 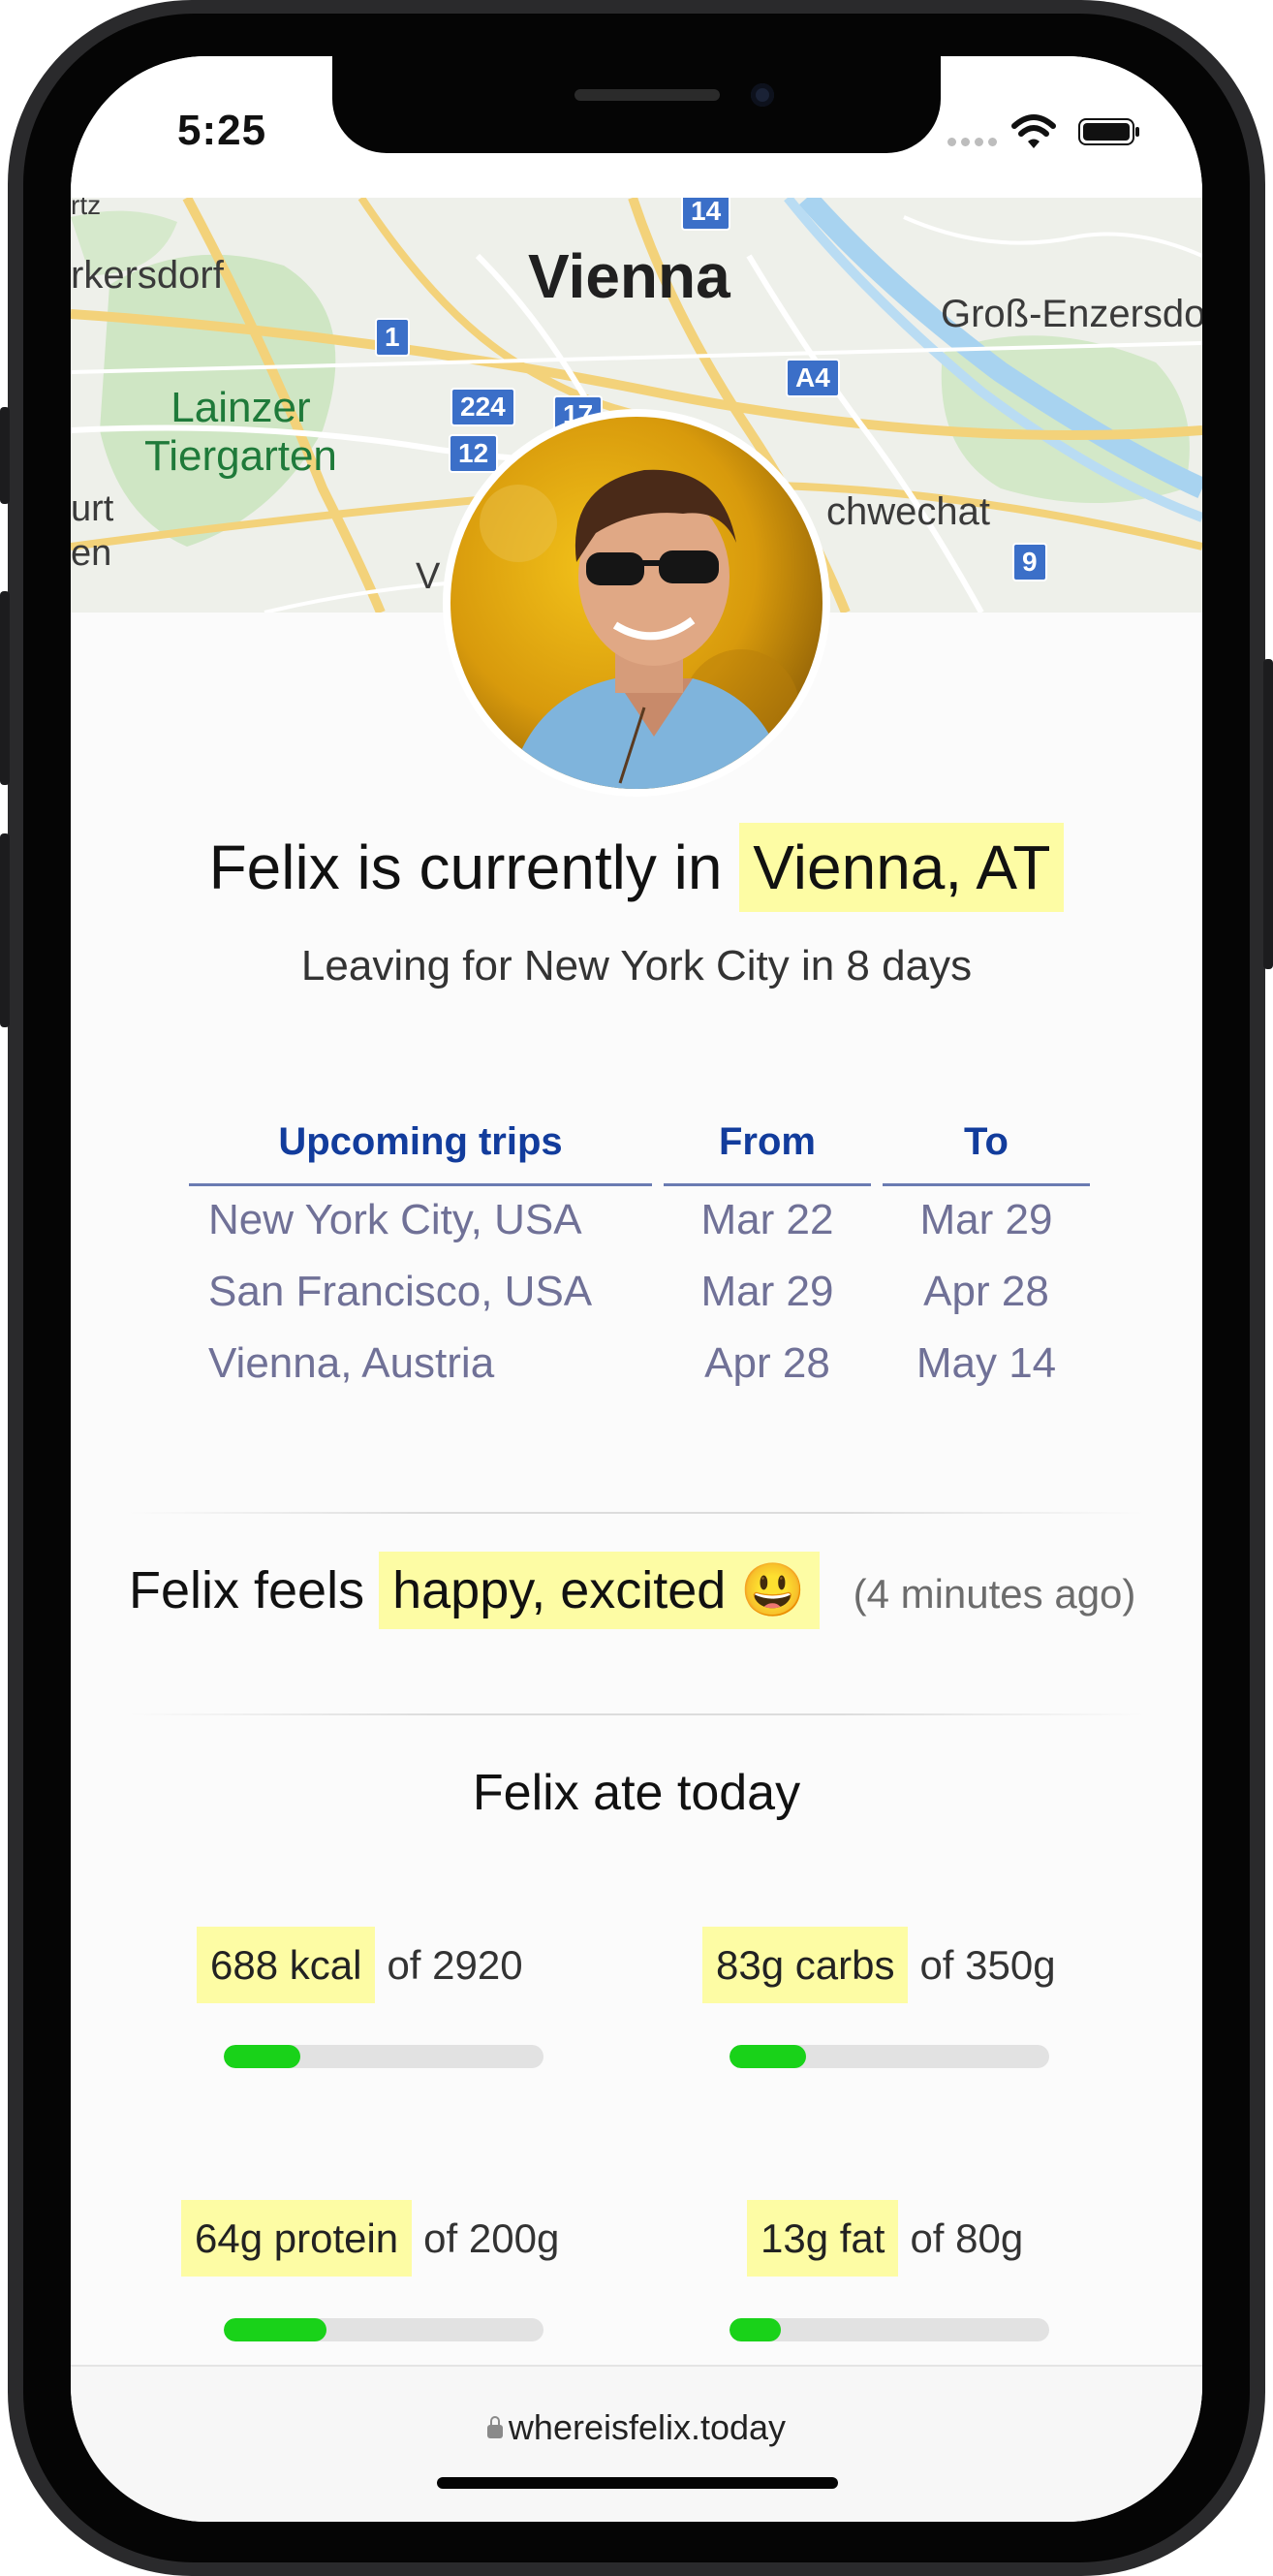 I want to click on calories-goal: of 2920, so click(x=455, y=1965).